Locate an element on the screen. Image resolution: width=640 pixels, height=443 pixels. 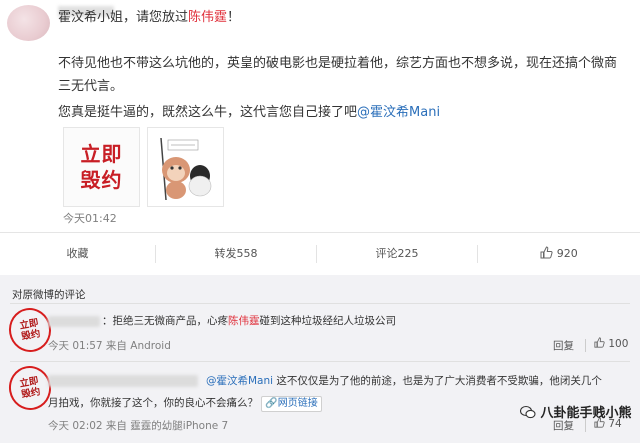
post-line-4: 您真是挺牛逼的，既然这么牛，这代言您自己接了吧@霍汶希Mani is located at coordinates (249, 113).